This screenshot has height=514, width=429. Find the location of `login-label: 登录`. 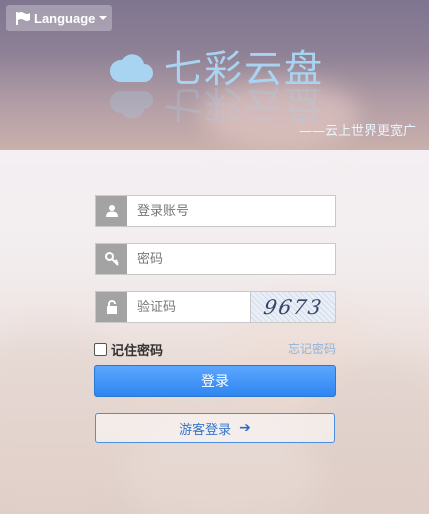

login-label: 登录 is located at coordinates (215, 382).